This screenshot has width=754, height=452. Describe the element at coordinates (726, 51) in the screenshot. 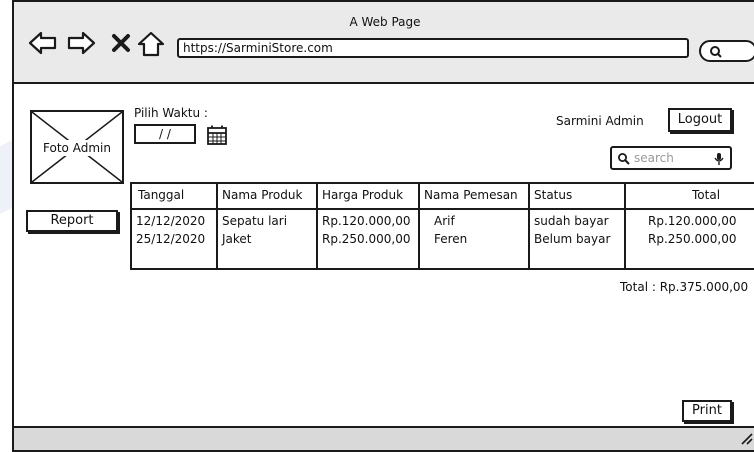

I see `browser-search-button` at that location.